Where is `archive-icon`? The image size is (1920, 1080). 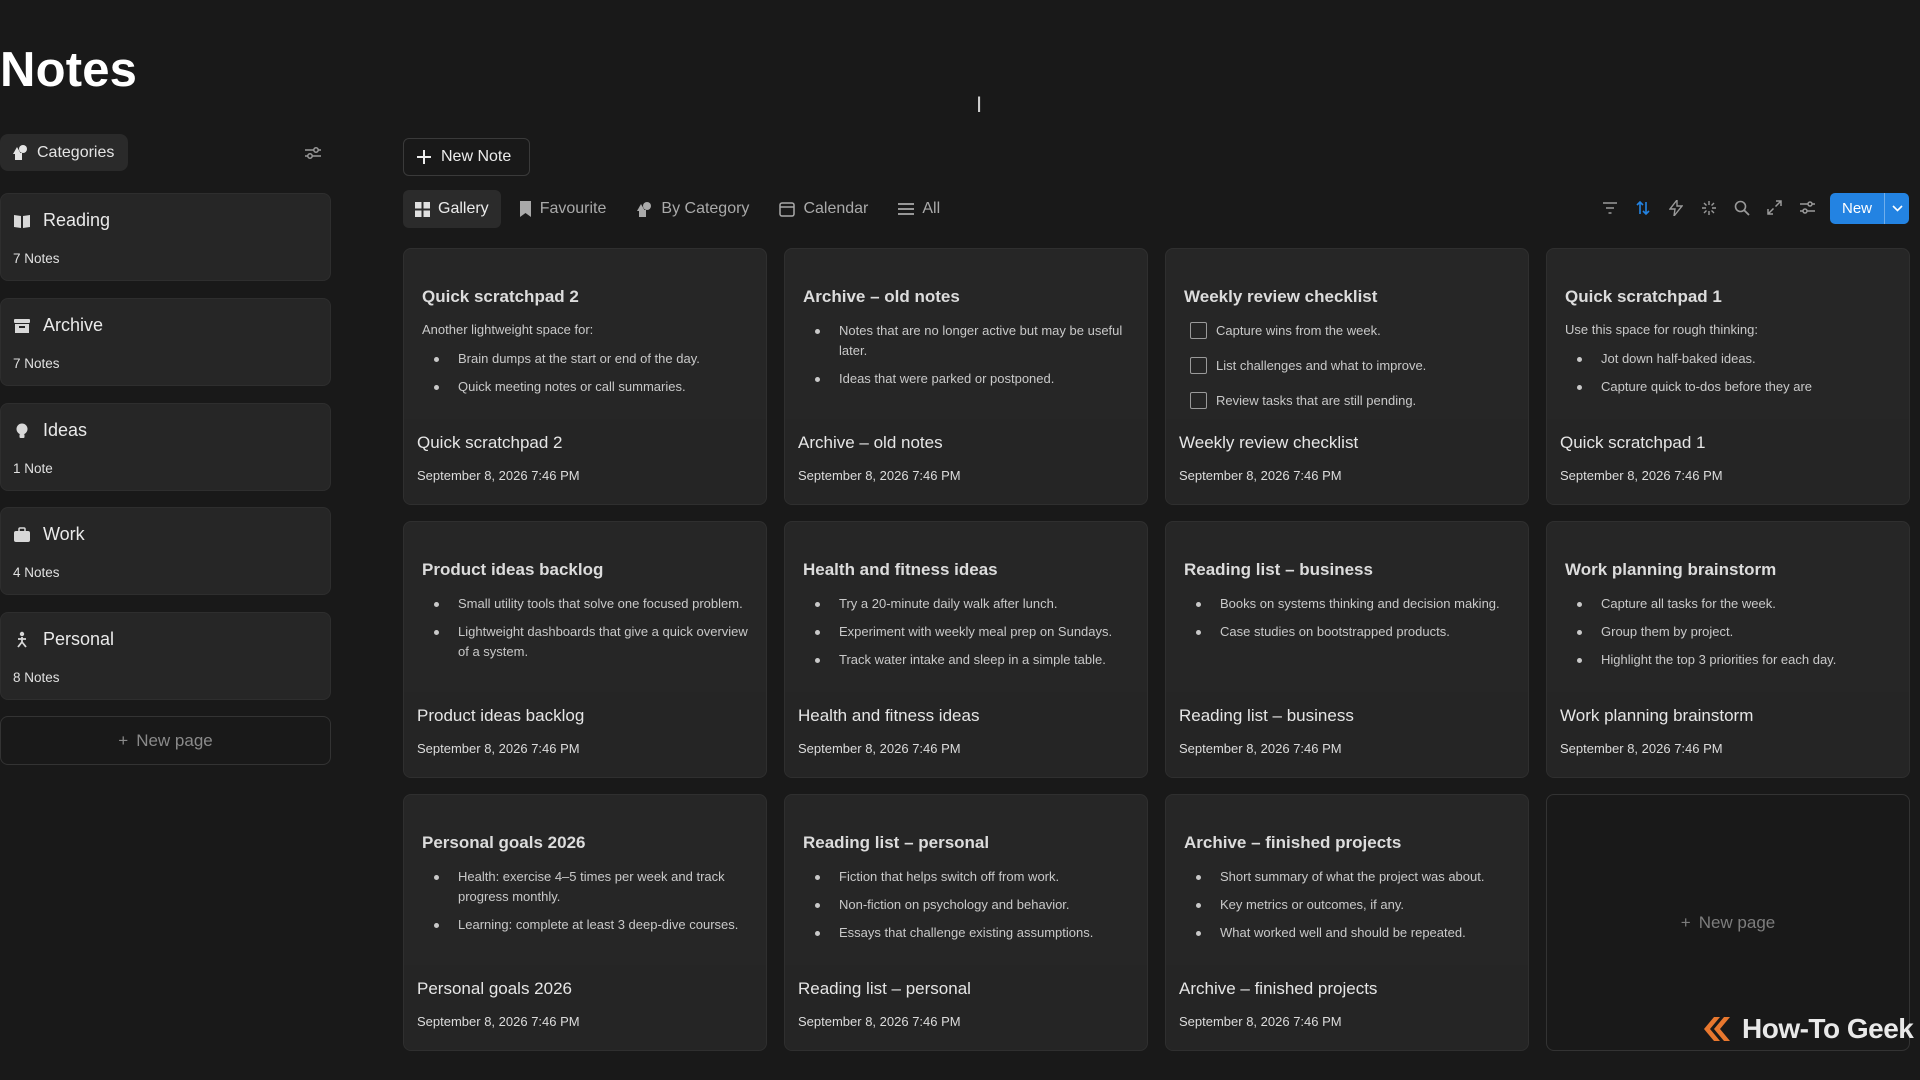
archive-icon is located at coordinates (22, 325).